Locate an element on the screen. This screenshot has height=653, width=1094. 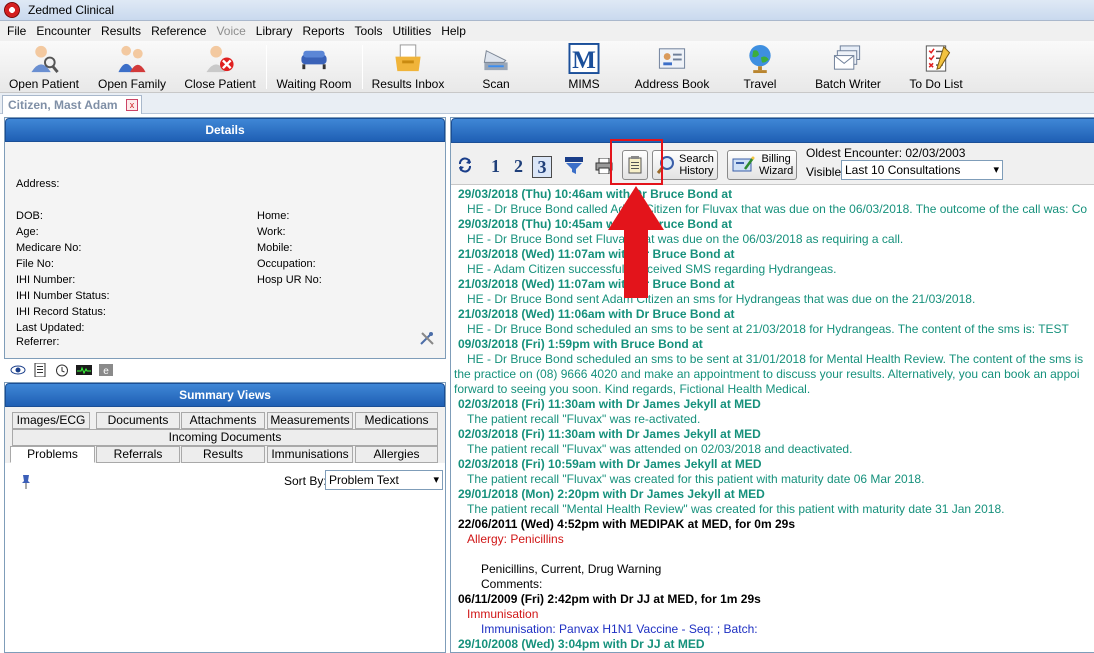
e-health-icon: e is located at coordinates (106, 370).